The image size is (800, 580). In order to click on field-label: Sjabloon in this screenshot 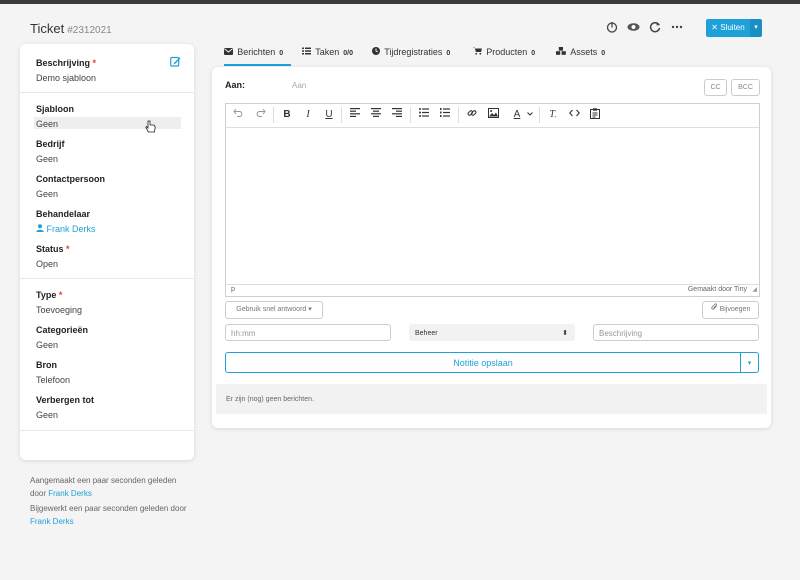, I will do `click(55, 109)`.